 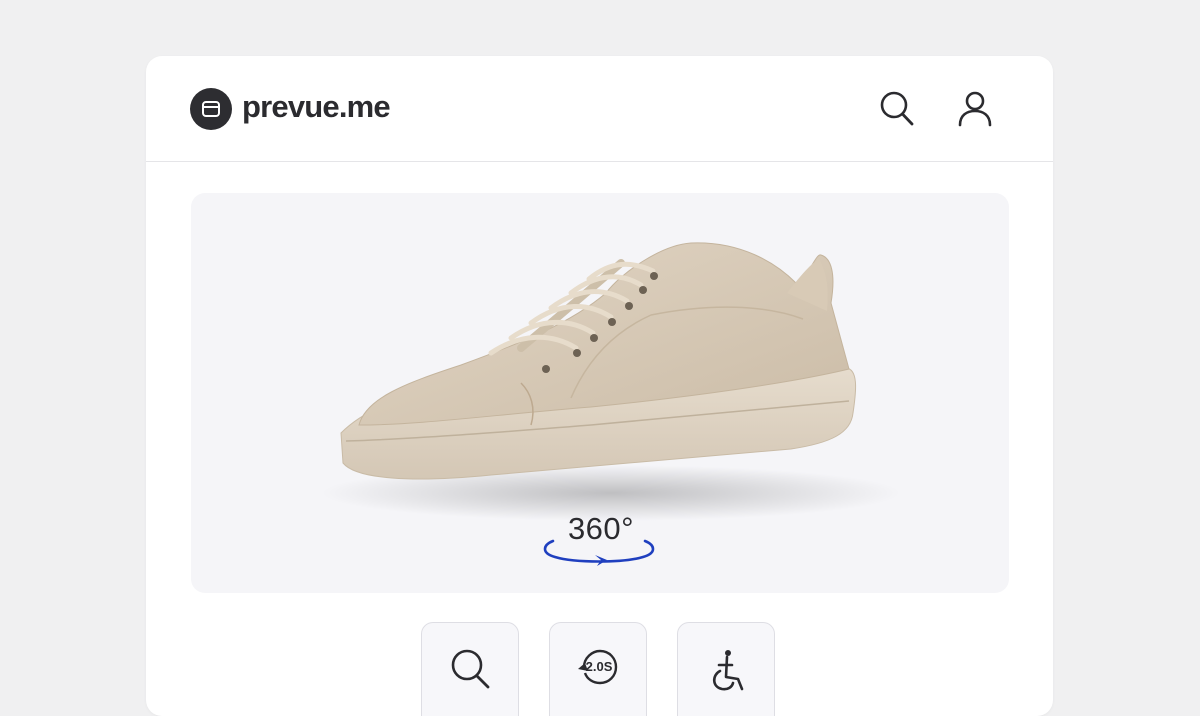 I want to click on replay-duration: 2.0S, so click(x=599, y=666).